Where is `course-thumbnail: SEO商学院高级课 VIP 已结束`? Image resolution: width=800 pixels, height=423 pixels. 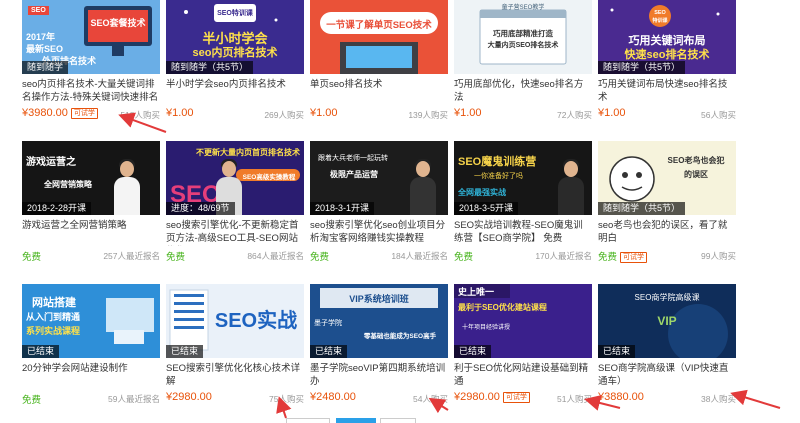
course-thumbnail: SEO商学院高级课 VIP 已结束 is located at coordinates (667, 321).